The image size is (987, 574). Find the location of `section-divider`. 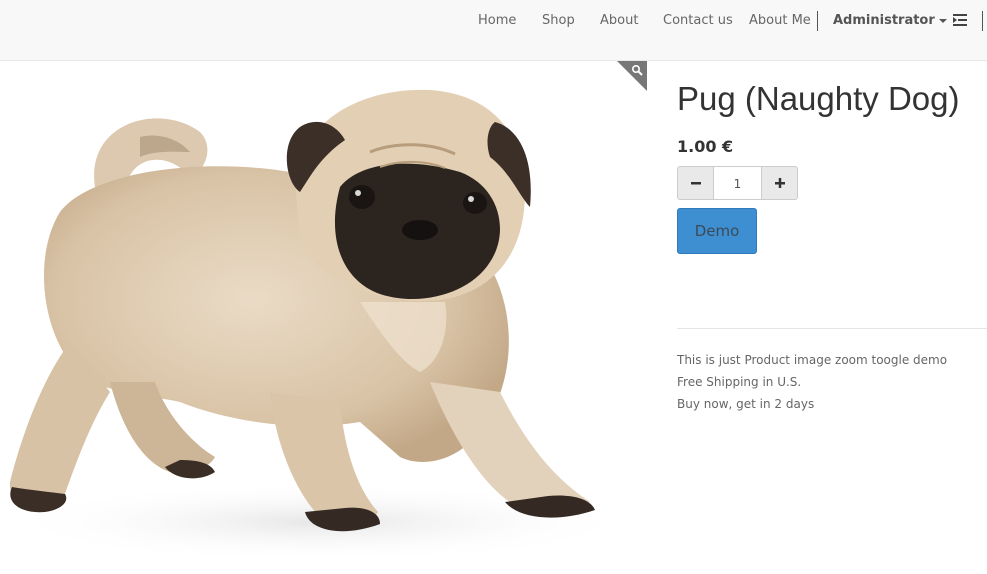

section-divider is located at coordinates (832, 328).